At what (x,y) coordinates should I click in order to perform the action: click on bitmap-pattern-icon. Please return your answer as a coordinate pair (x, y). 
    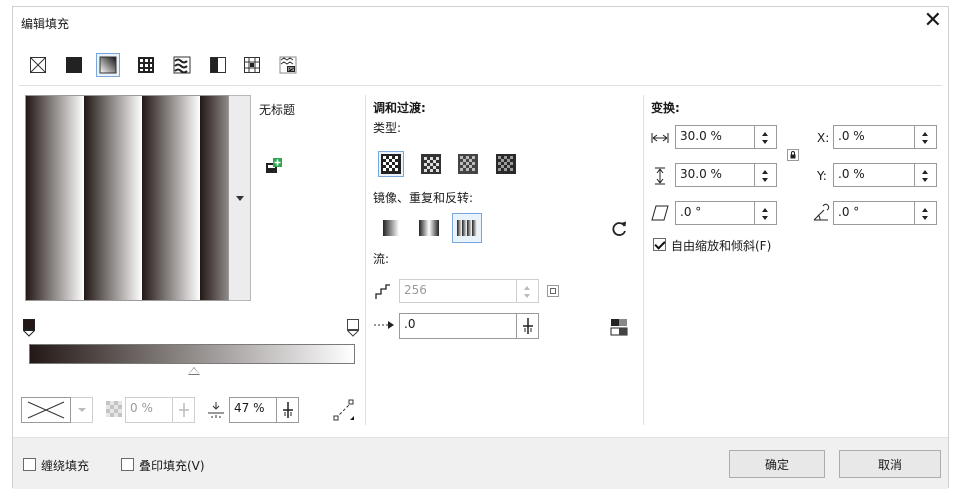
    Looking at the image, I should click on (182, 65).